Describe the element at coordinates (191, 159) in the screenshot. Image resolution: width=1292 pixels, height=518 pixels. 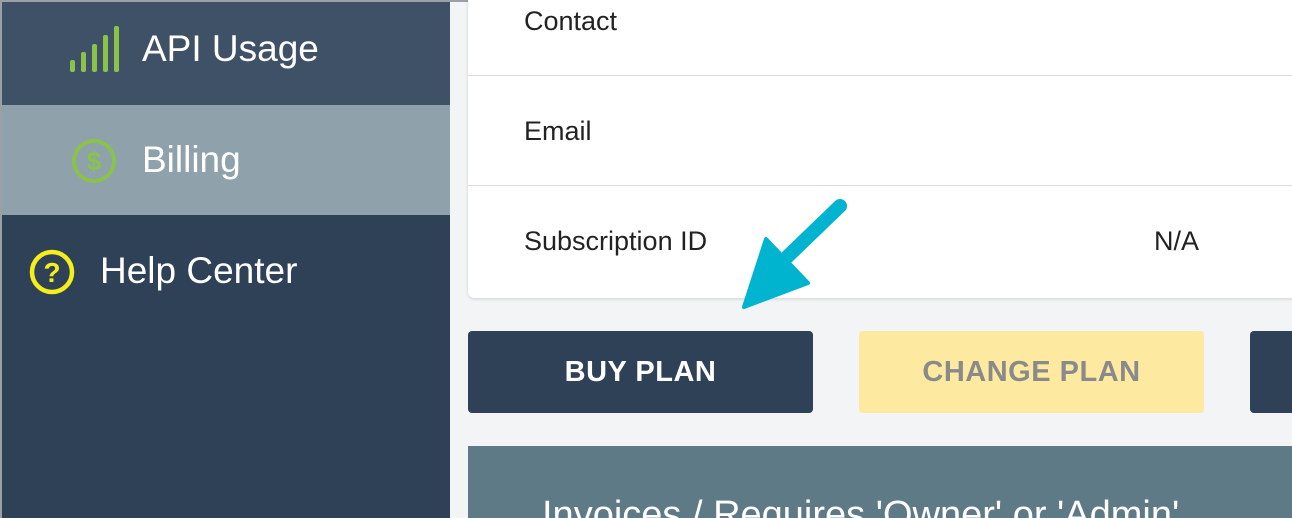
I see `sidebar-item-label: Billing` at that location.